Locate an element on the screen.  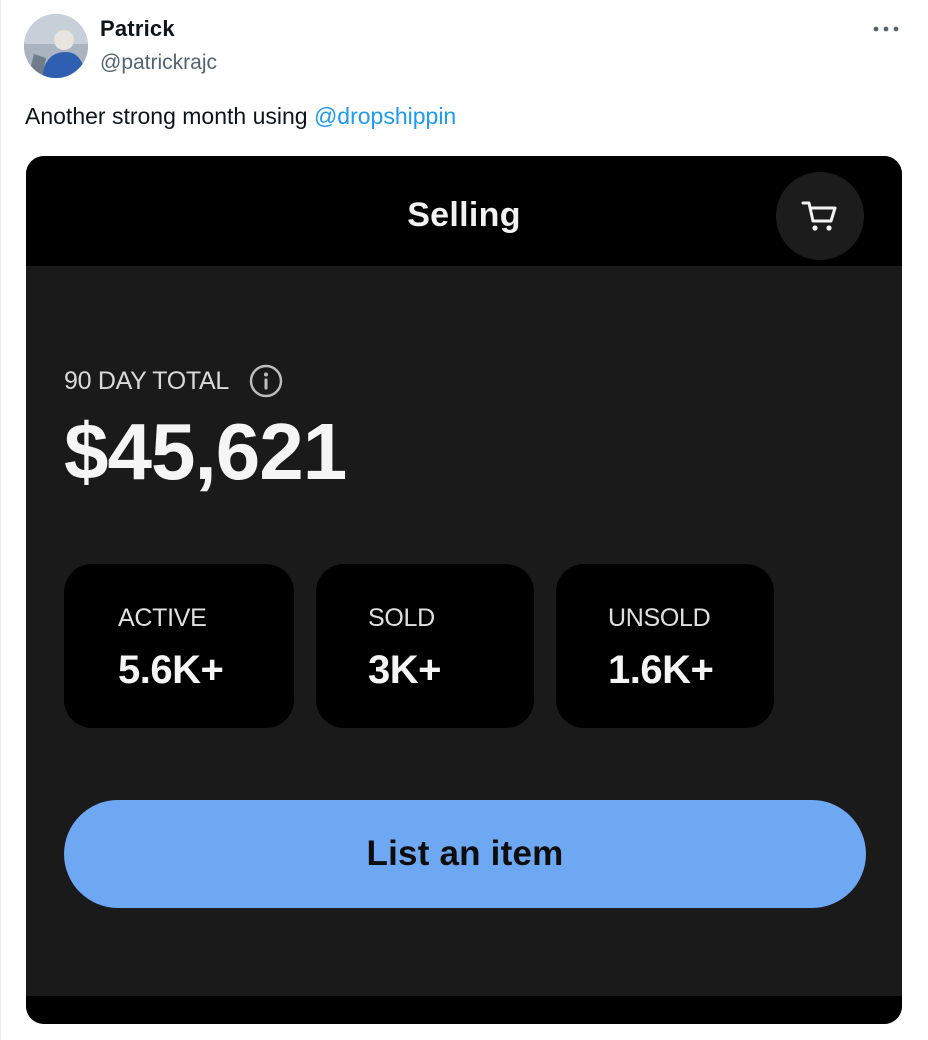
stat-card-active: ACTIVE 5.6K+ is located at coordinates (179, 646).